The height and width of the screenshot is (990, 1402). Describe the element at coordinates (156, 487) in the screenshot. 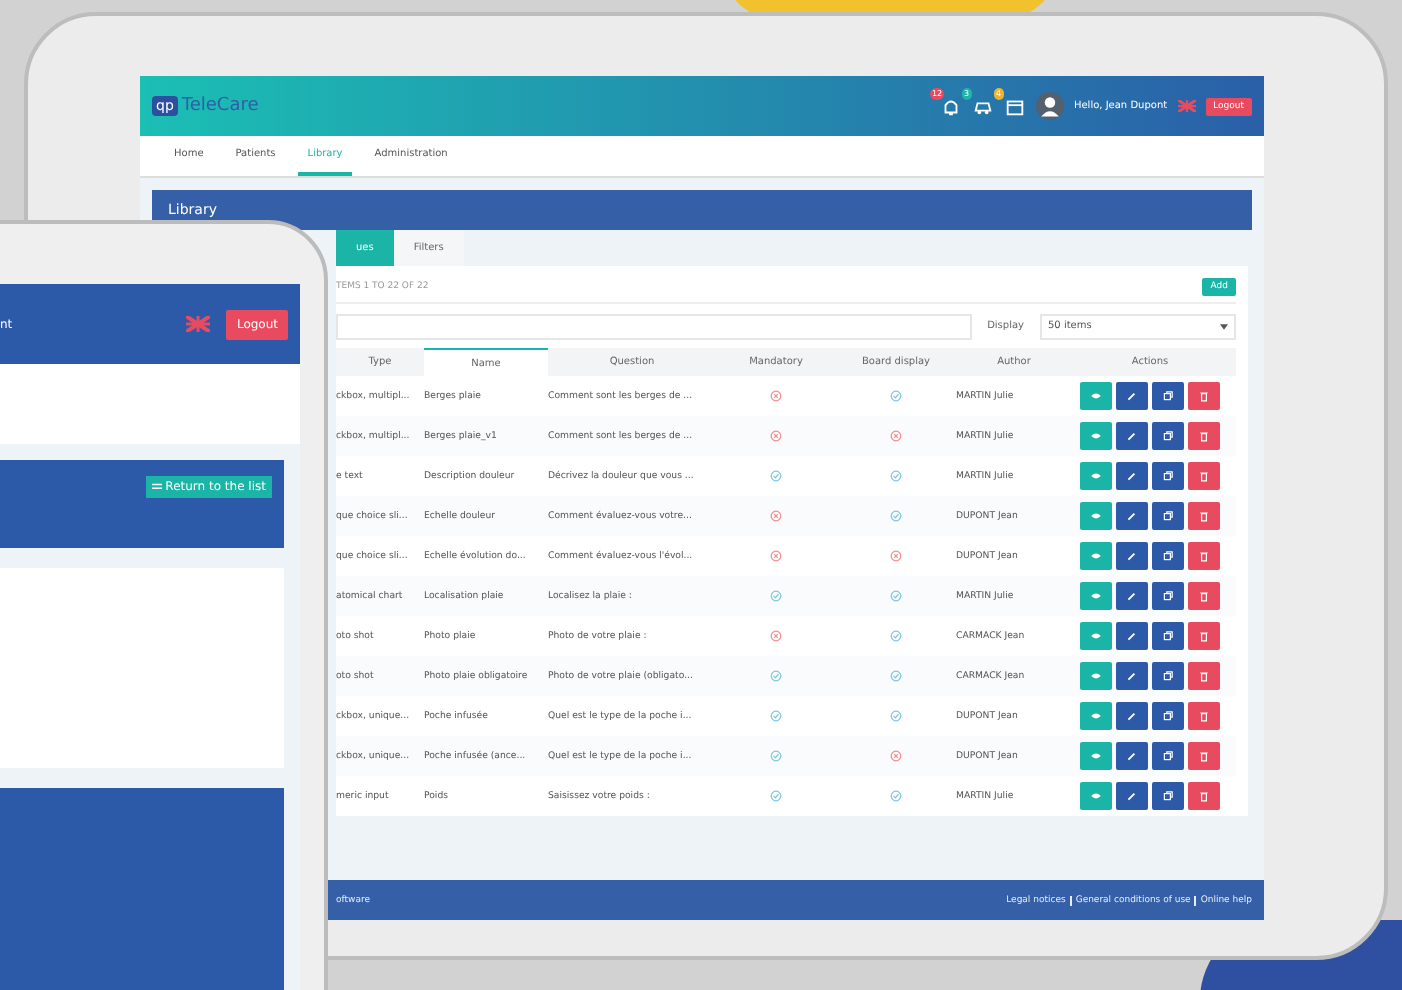

I see `list-icon` at that location.